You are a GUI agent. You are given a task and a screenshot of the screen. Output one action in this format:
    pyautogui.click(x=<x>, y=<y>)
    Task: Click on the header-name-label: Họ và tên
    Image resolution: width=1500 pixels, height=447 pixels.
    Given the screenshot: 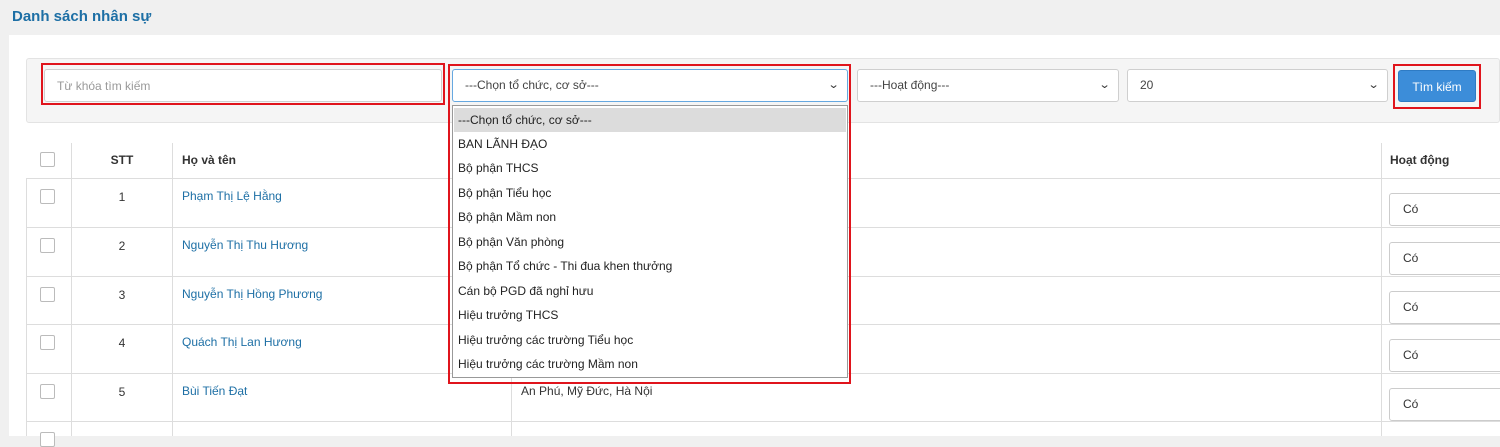 What is the action you would take?
    pyautogui.click(x=209, y=160)
    